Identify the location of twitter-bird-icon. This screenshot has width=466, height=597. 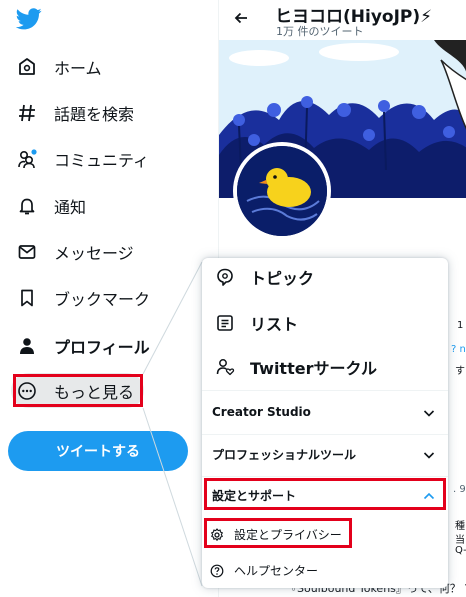
(28, 19).